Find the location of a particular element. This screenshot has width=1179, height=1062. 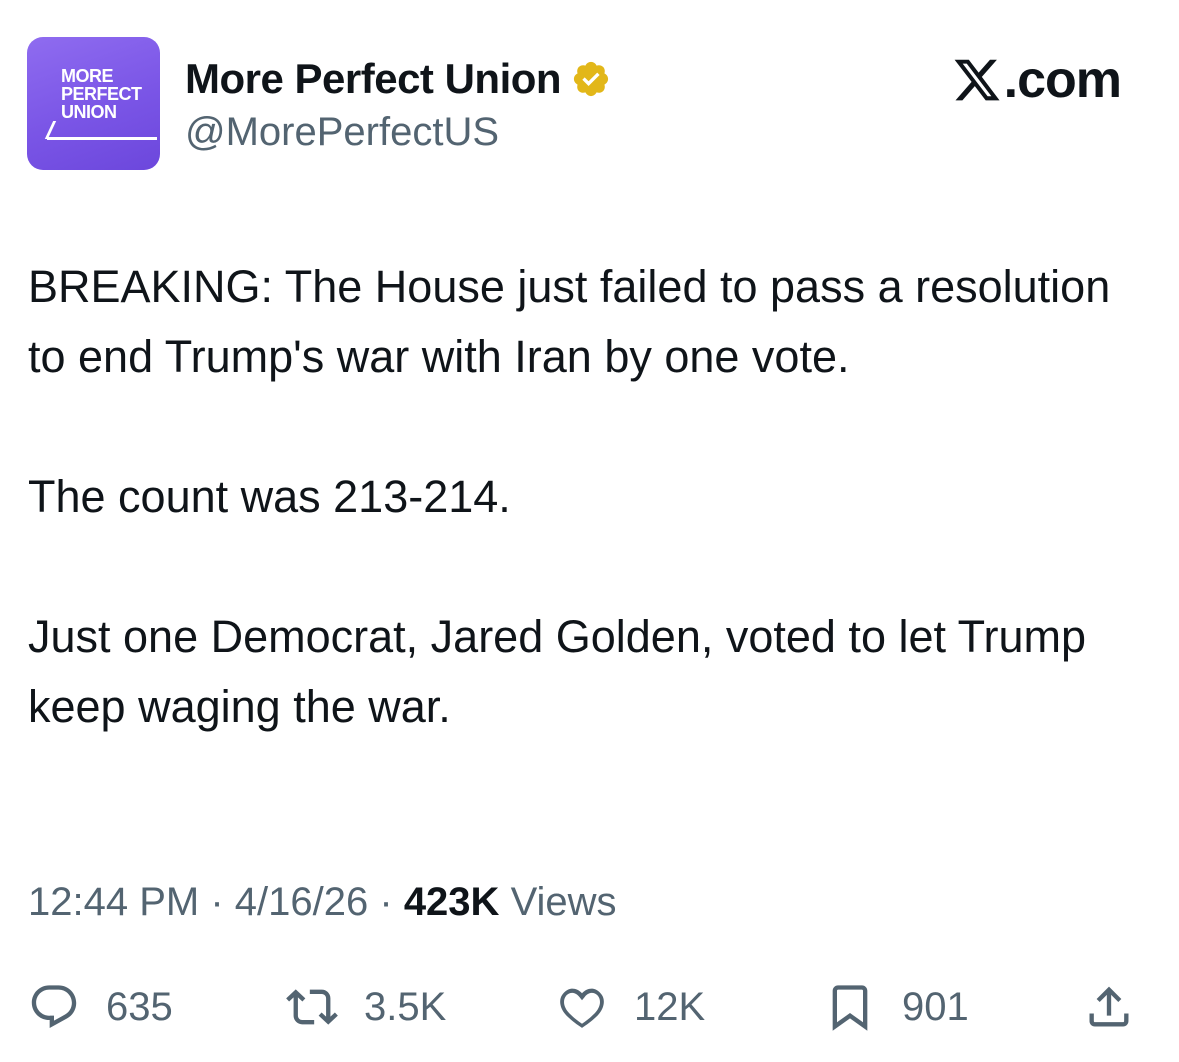

post-paragraph: The count was 213-214. is located at coordinates (269, 496).